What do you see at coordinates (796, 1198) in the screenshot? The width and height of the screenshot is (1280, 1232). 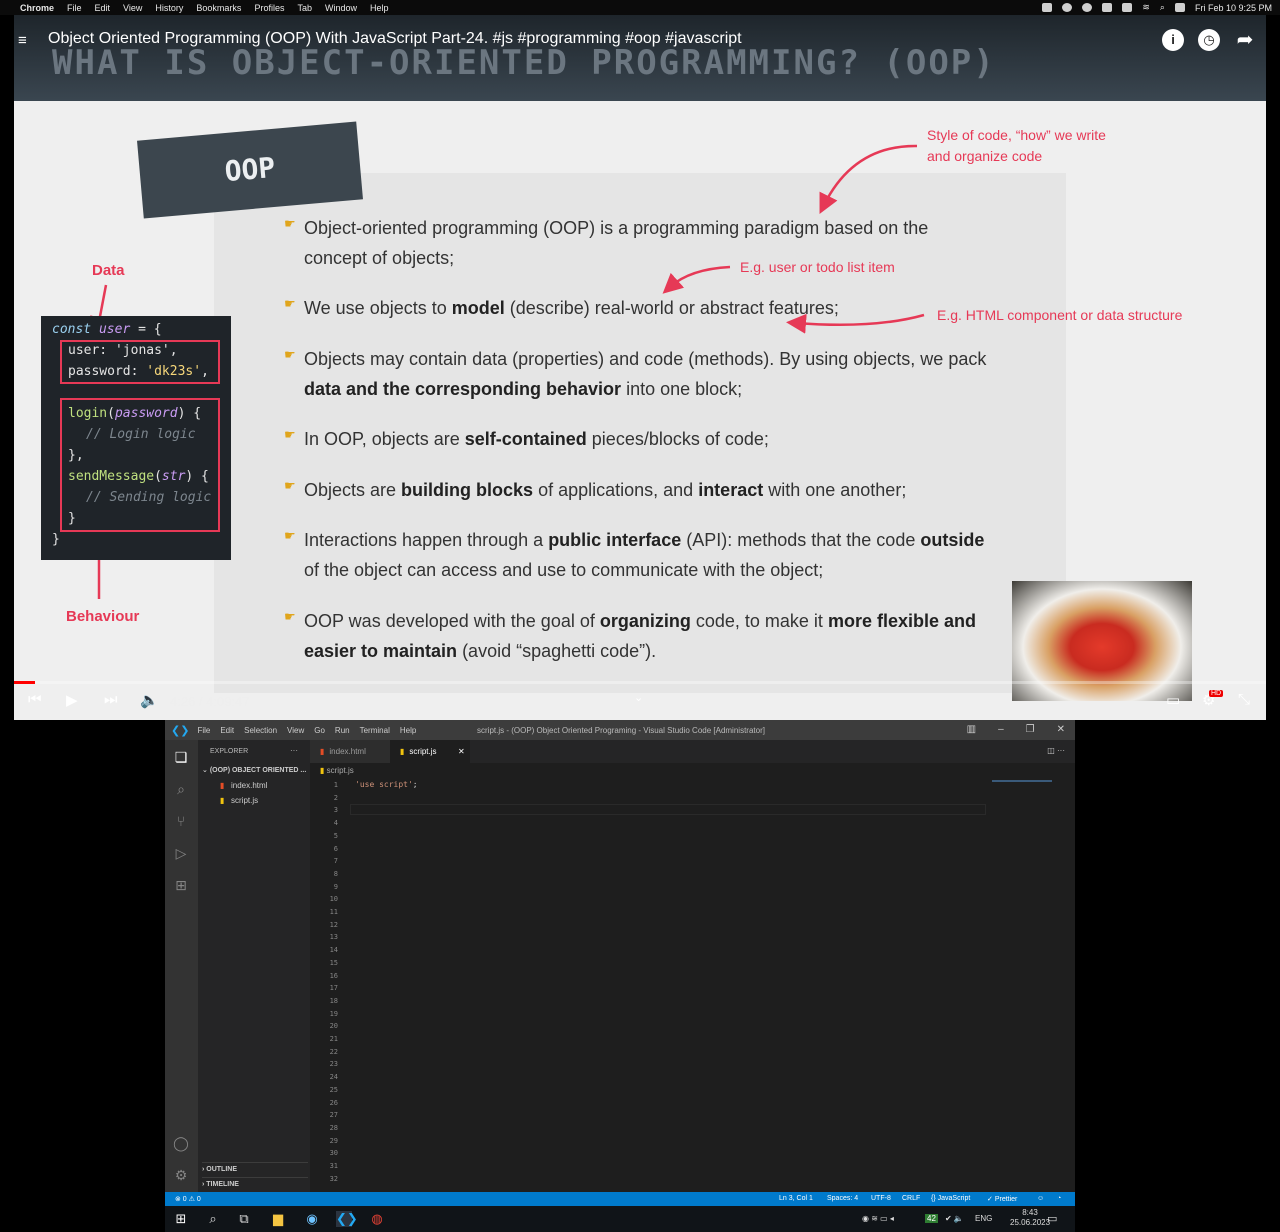 I see `cursor-position: Ln 3, Col 1` at bounding box center [796, 1198].